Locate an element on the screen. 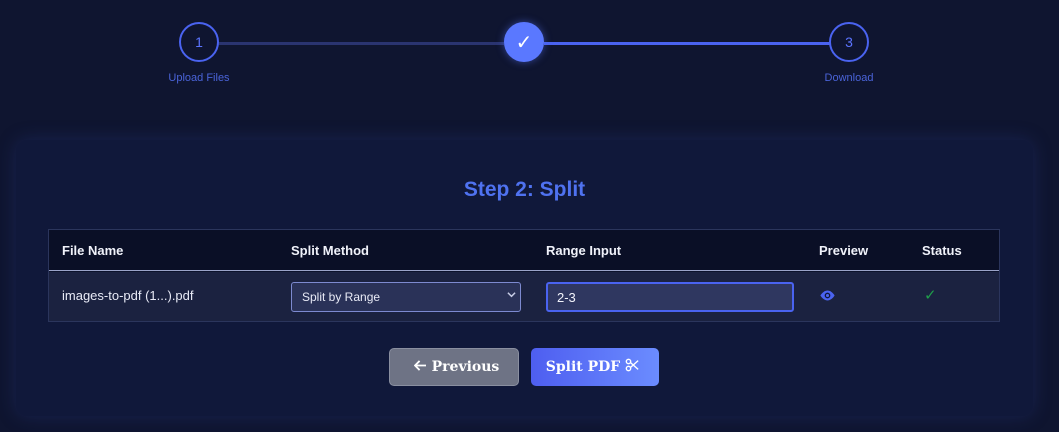  header-range-input: Range Input is located at coordinates (584, 250).